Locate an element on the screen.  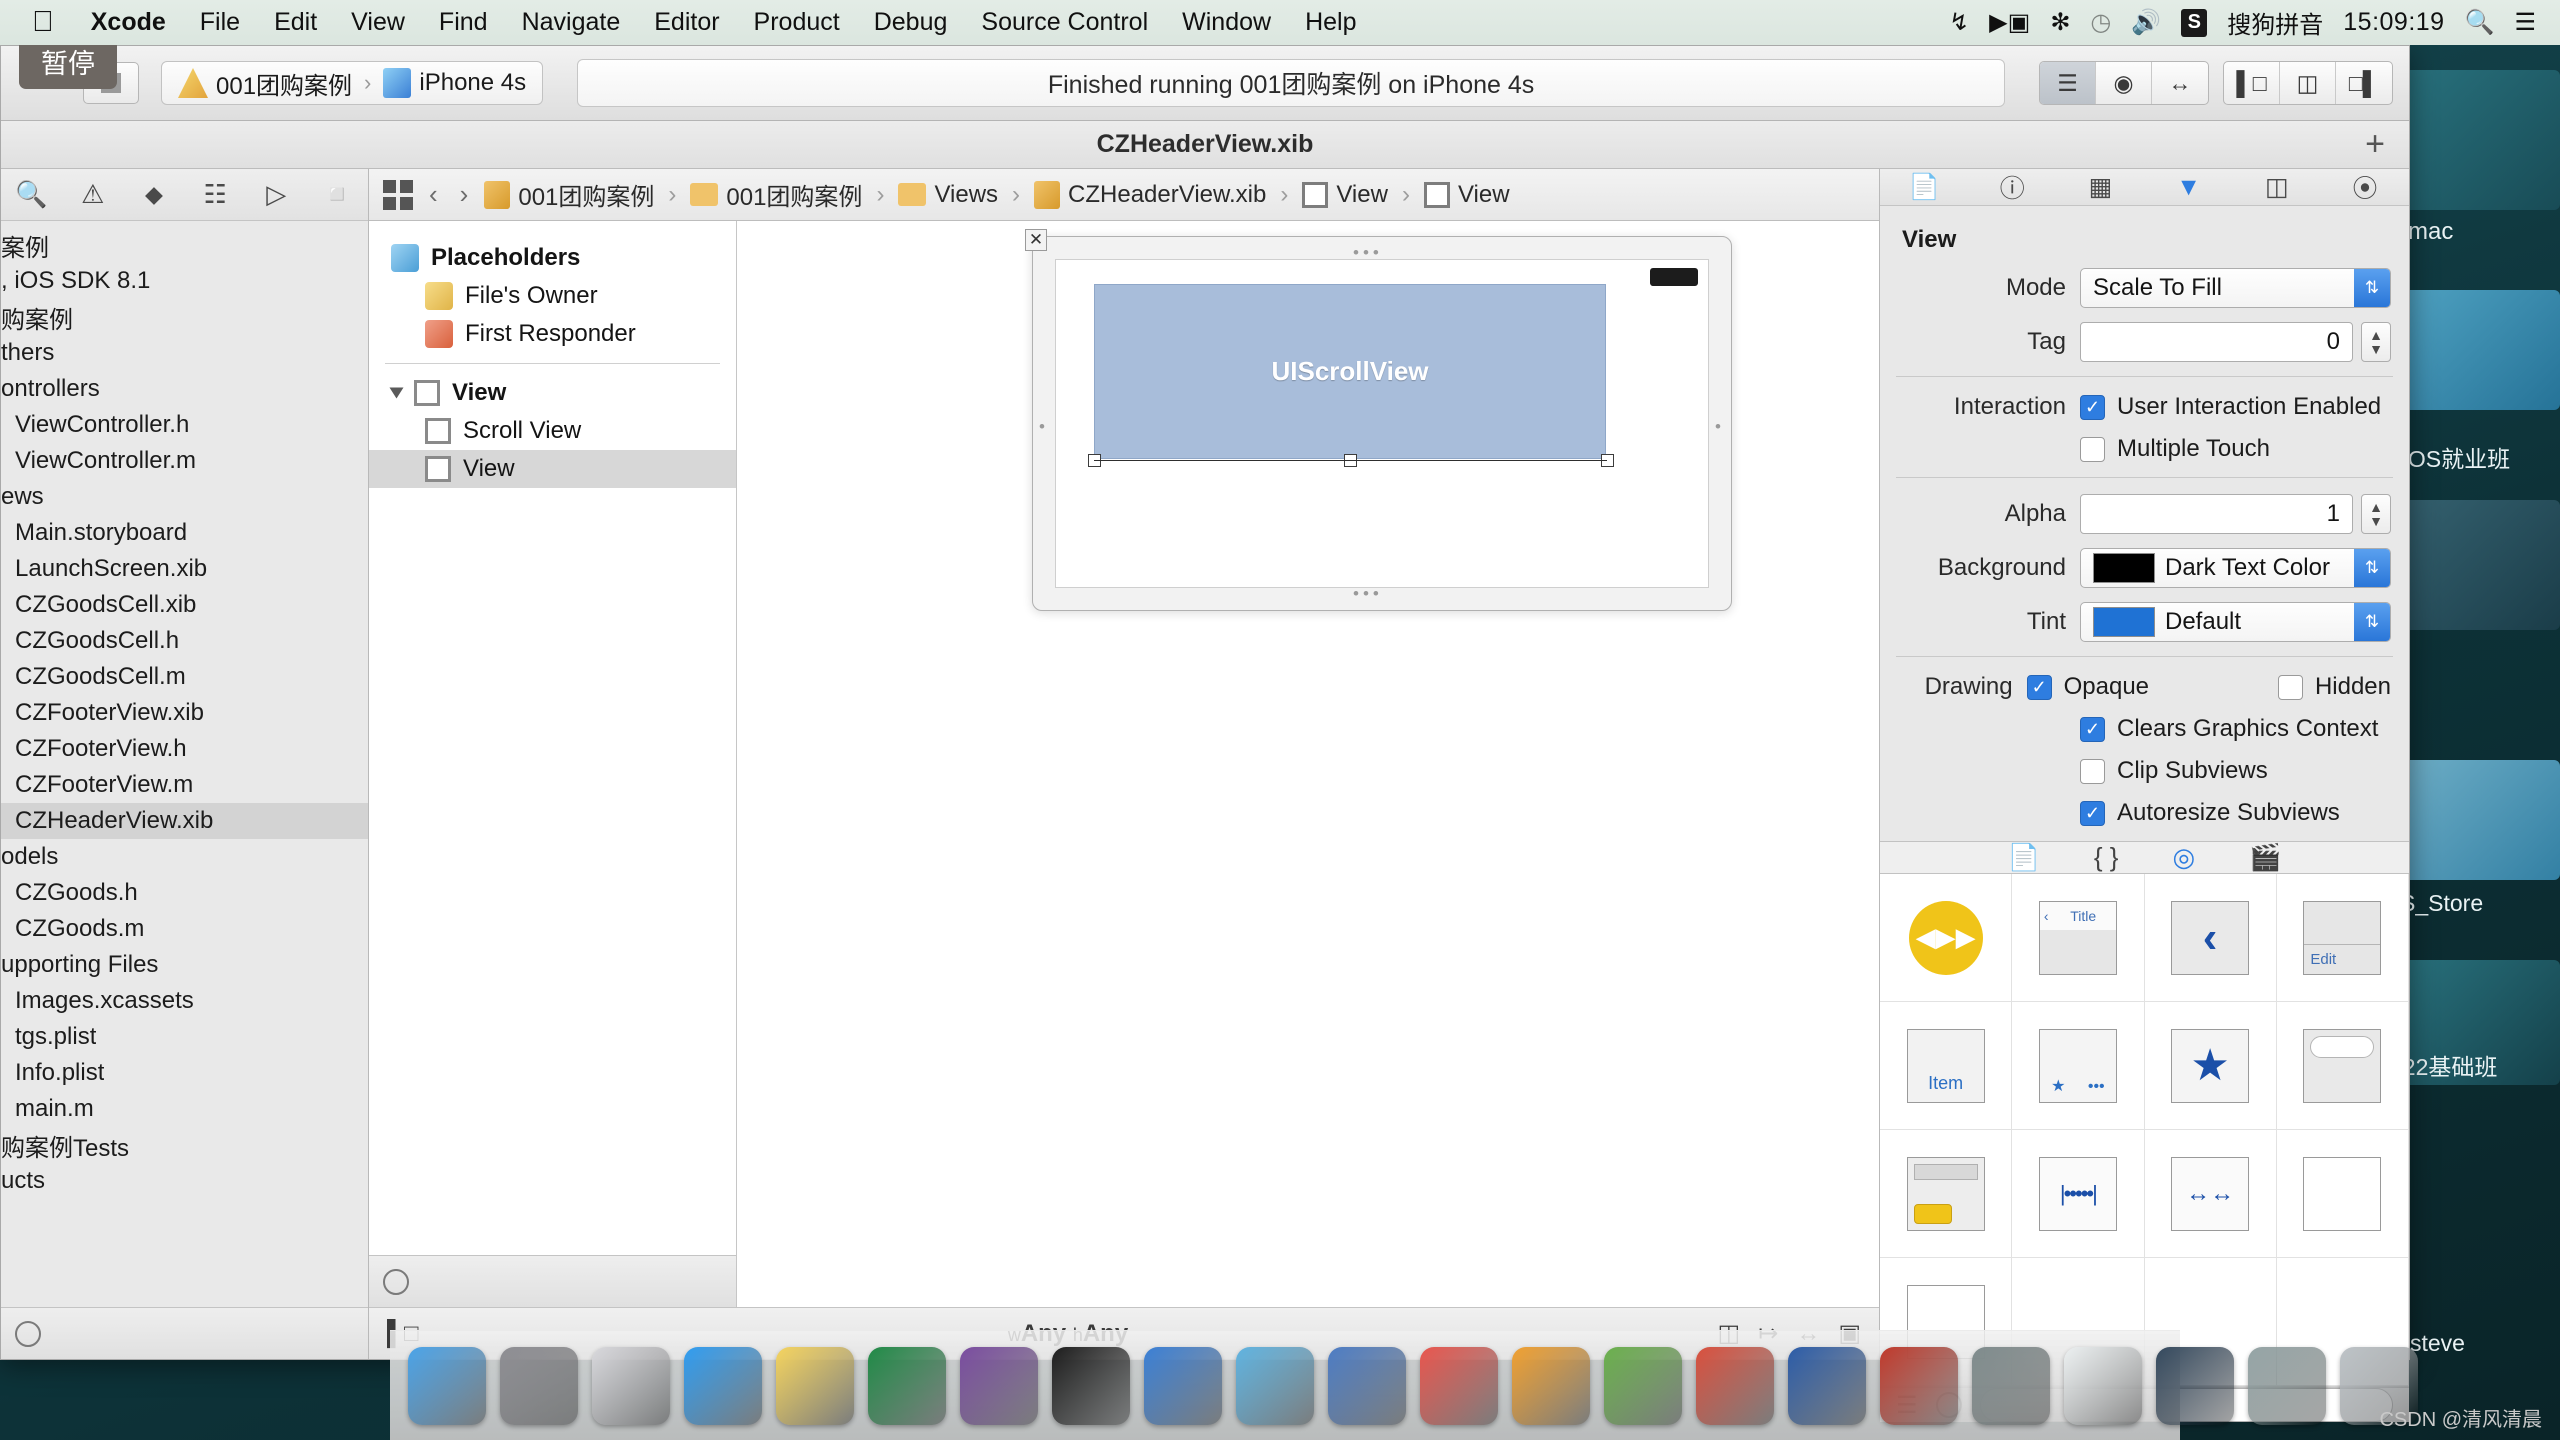
library-item-navigation-controller: ◀▶▶ is located at coordinates (1946, 938).